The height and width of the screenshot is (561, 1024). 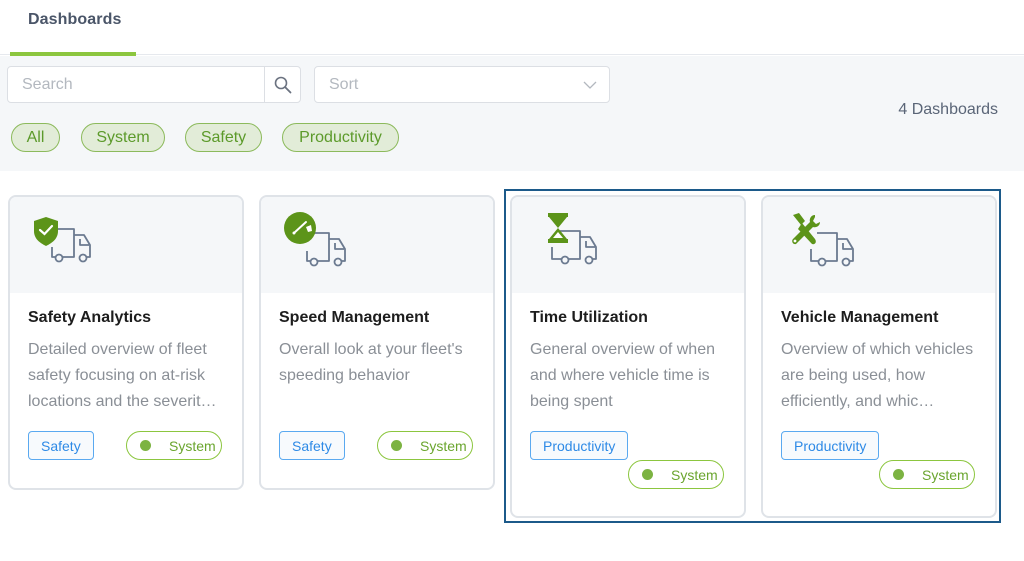 I want to click on search-button, so click(x=282, y=84).